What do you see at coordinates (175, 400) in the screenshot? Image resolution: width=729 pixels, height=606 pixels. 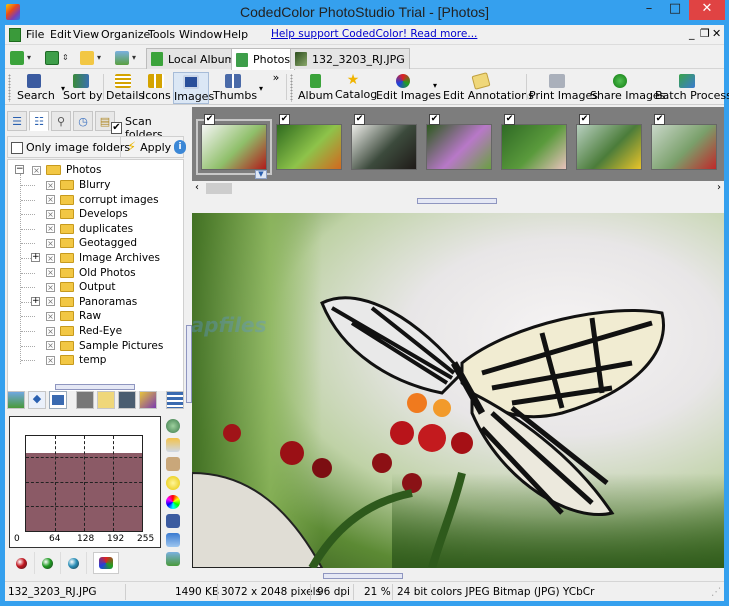 I see `tab-properties` at bounding box center [175, 400].